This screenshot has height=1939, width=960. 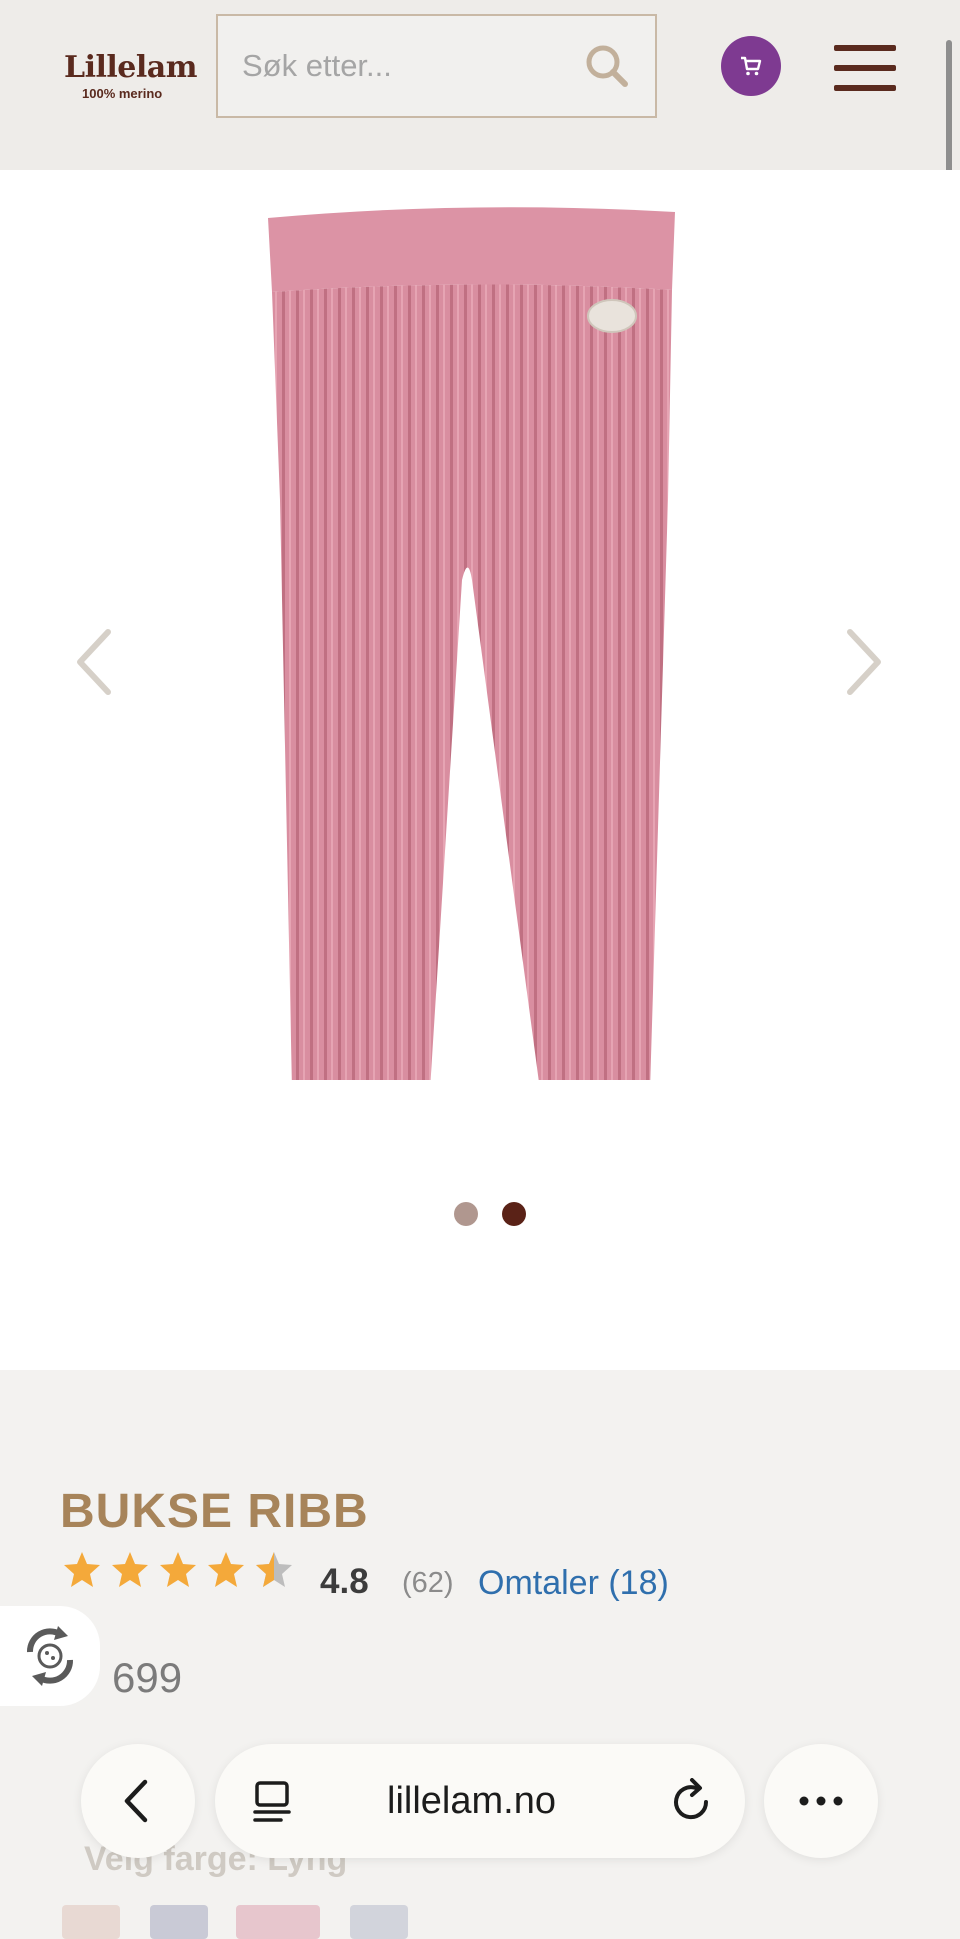 I want to click on star-half-icon, so click(x=274, y=1569).